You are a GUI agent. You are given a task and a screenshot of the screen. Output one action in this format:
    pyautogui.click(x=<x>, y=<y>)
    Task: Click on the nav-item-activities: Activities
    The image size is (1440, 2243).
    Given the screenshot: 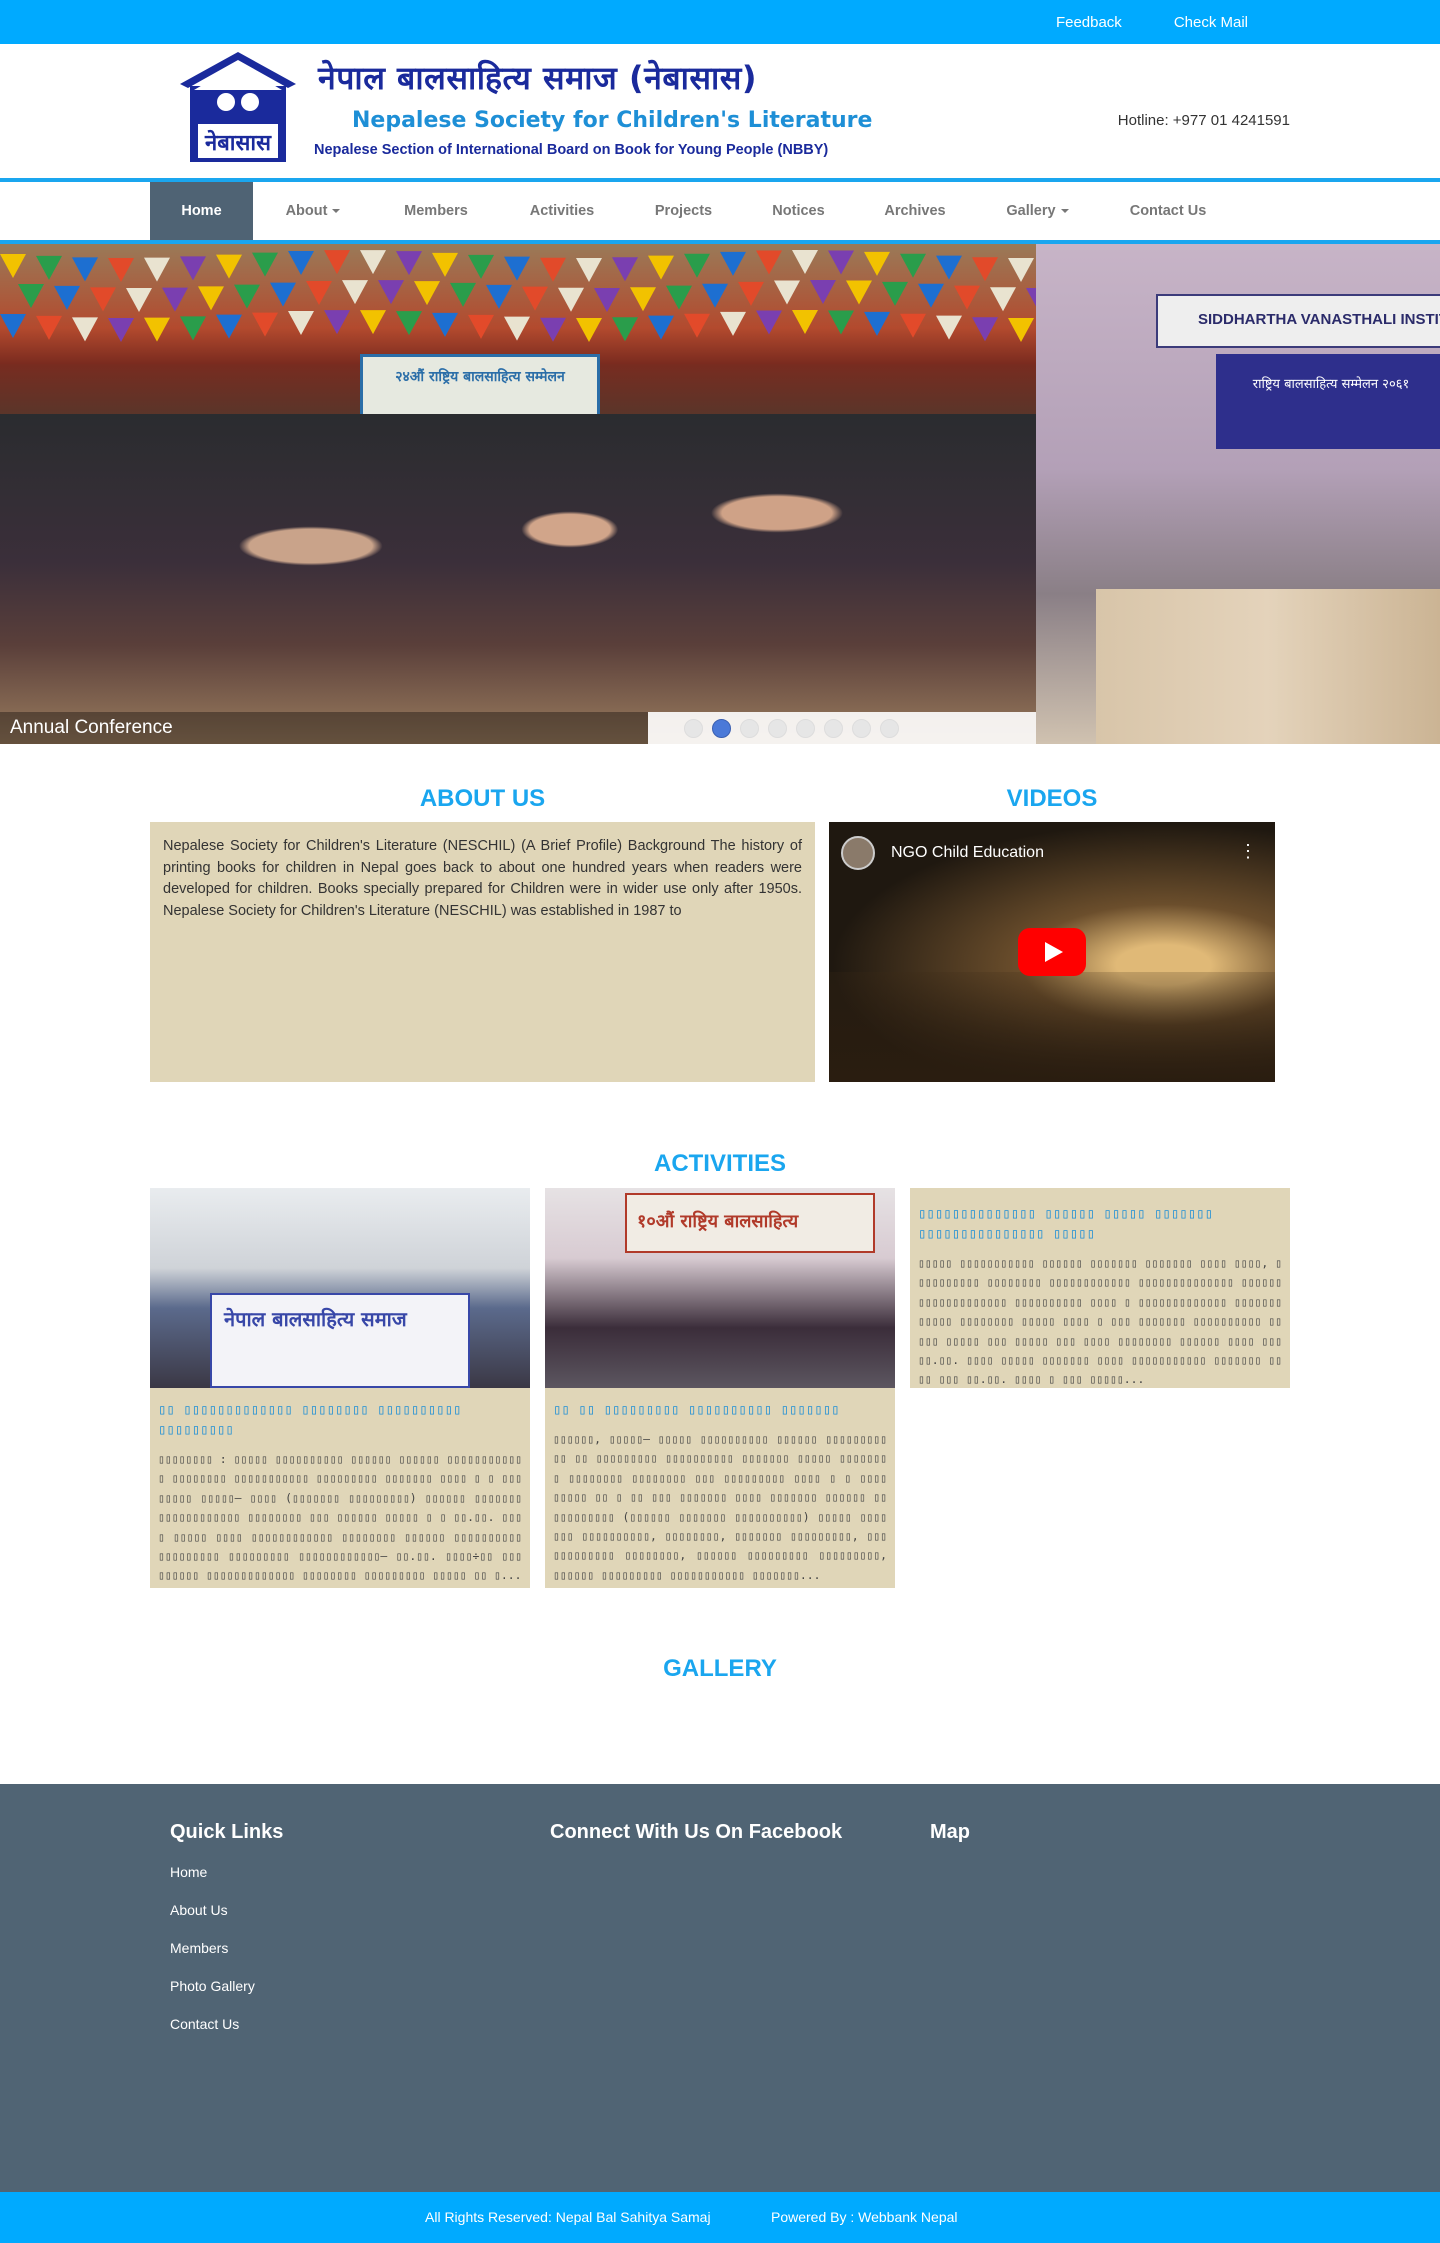 What is the action you would take?
    pyautogui.click(x=562, y=211)
    